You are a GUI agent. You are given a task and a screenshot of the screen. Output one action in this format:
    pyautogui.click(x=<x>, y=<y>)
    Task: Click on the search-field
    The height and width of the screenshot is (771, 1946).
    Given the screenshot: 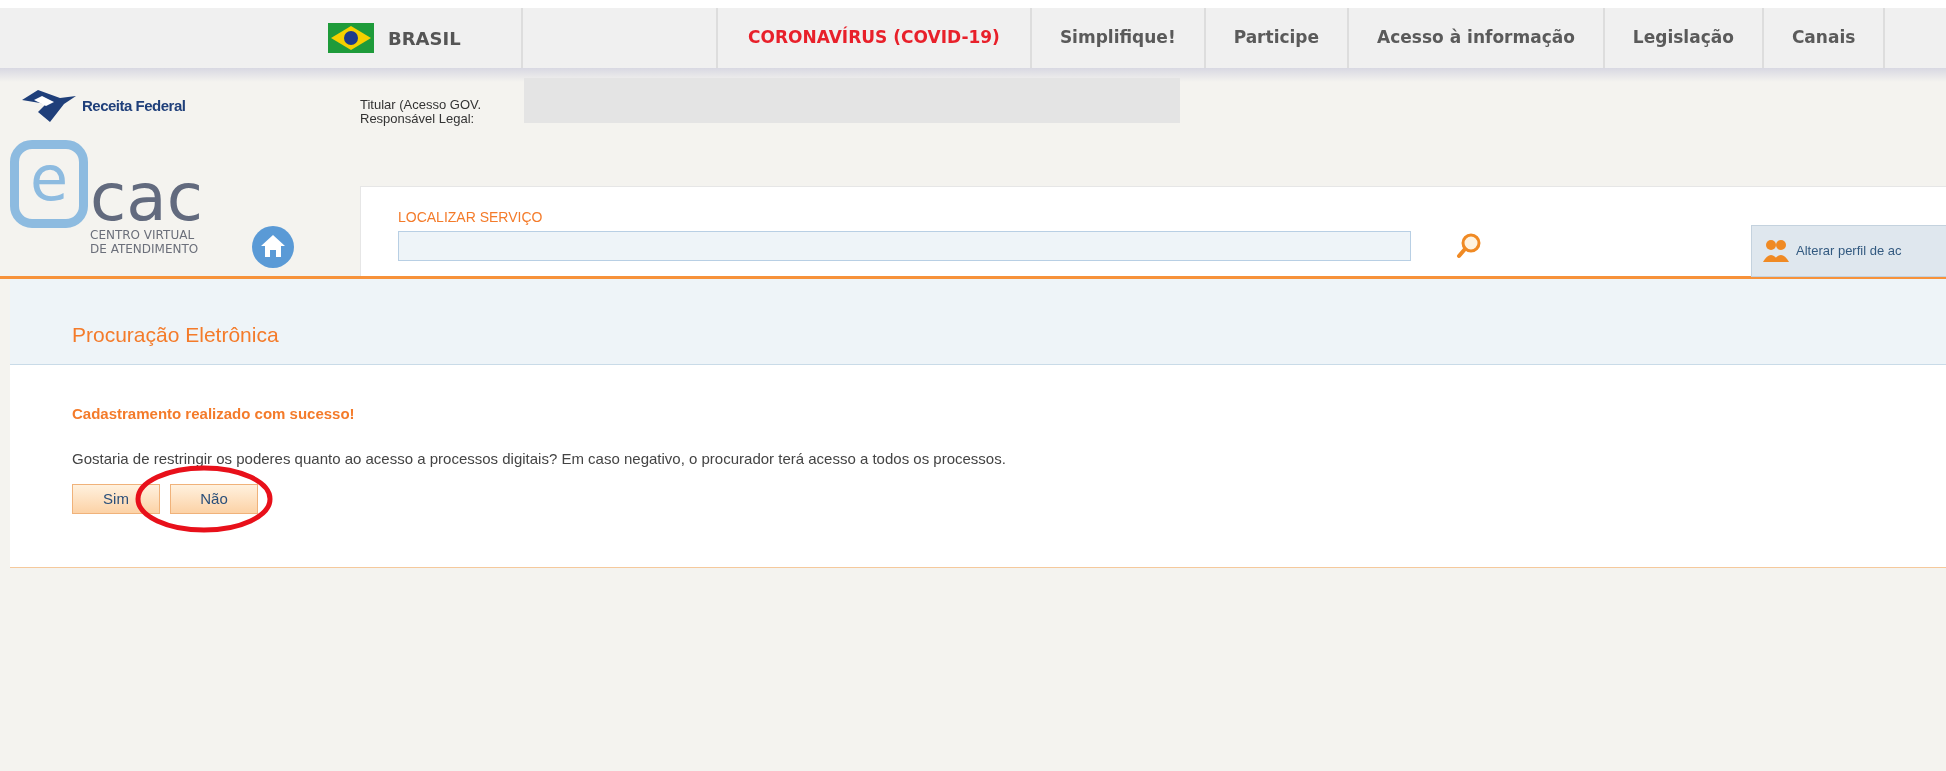 What is the action you would take?
    pyautogui.click(x=904, y=246)
    